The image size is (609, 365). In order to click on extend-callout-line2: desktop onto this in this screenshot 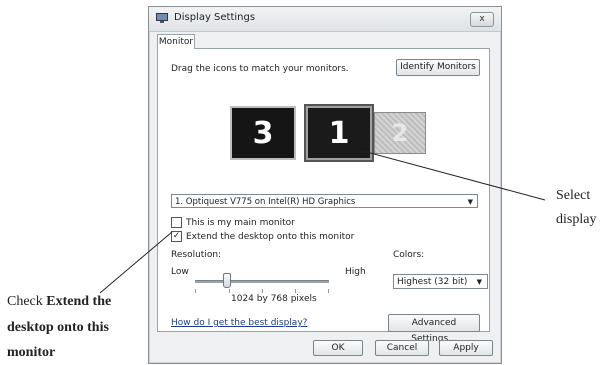, I will do `click(58, 327)`.